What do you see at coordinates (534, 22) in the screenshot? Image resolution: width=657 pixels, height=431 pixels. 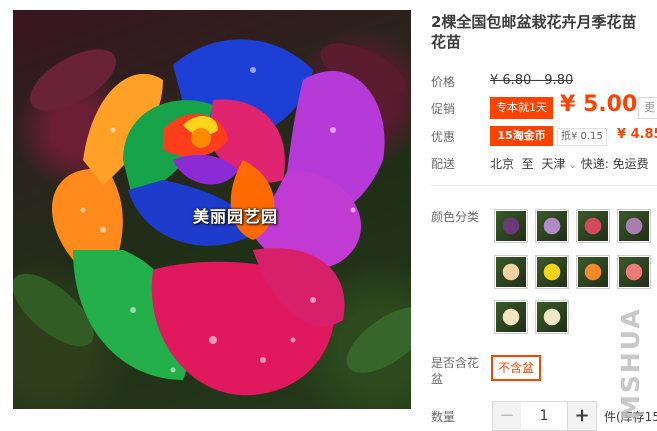 I see `product-title-line1: 2棵全国包邮盆栽花卉月季花苗` at bounding box center [534, 22].